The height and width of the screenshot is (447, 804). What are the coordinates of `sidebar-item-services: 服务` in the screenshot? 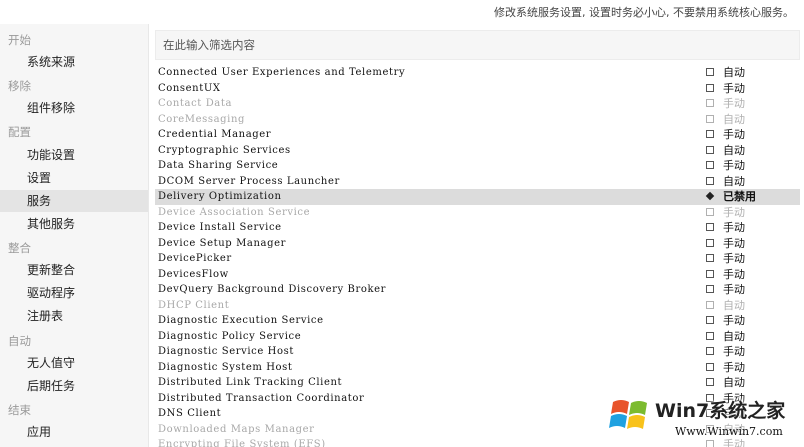 It's located at (74, 201).